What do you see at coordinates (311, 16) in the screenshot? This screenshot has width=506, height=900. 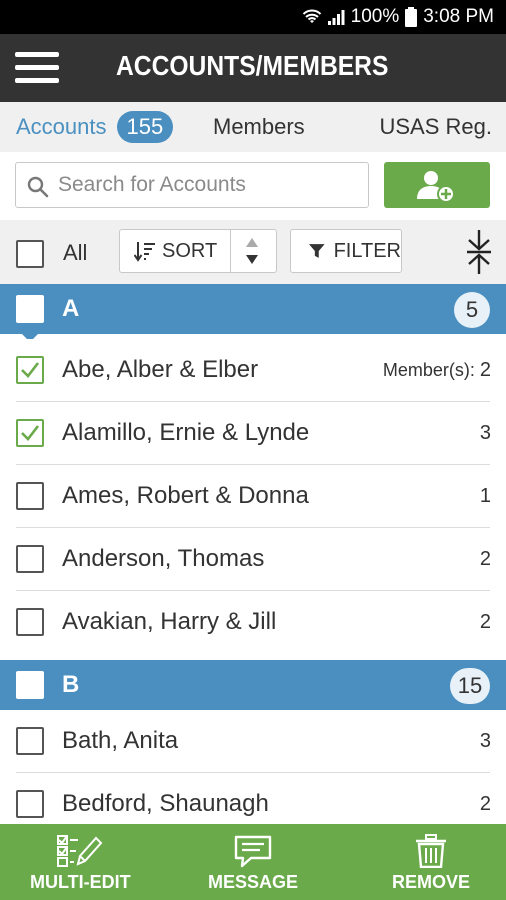 I see `wifi-icon` at bounding box center [311, 16].